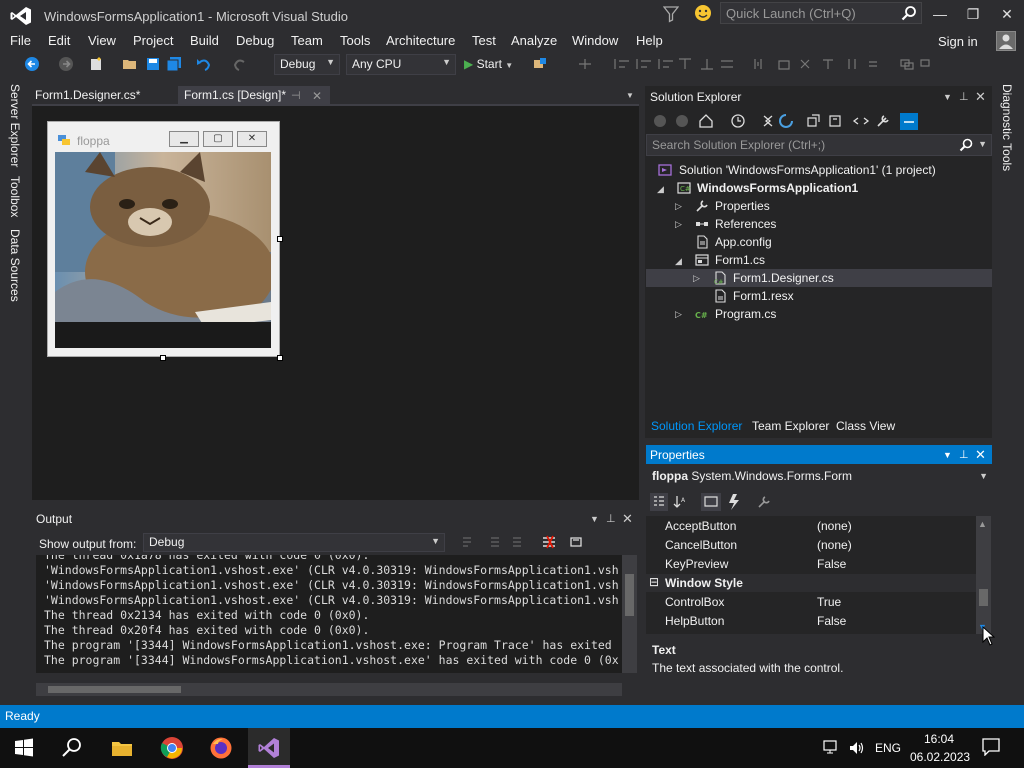 This screenshot has height=768, width=1024. What do you see at coordinates (114, 689) in the screenshot?
I see `output-horizontal-scroll-thumb` at bounding box center [114, 689].